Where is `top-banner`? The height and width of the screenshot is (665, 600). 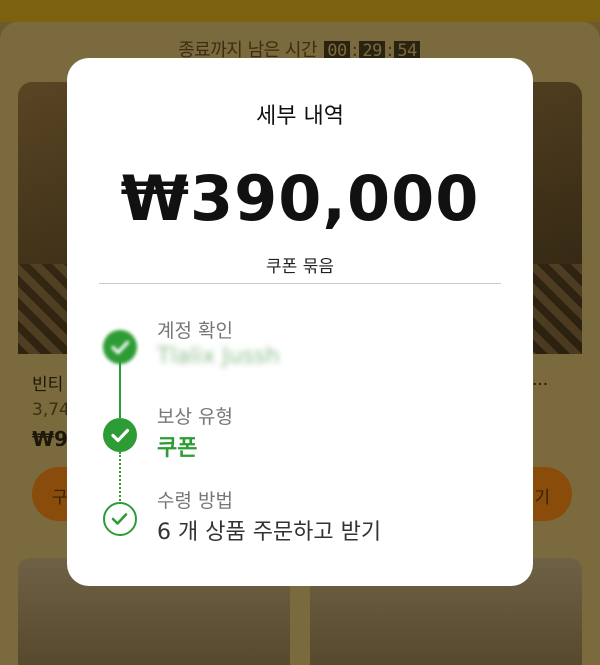 top-banner is located at coordinates (300, 11).